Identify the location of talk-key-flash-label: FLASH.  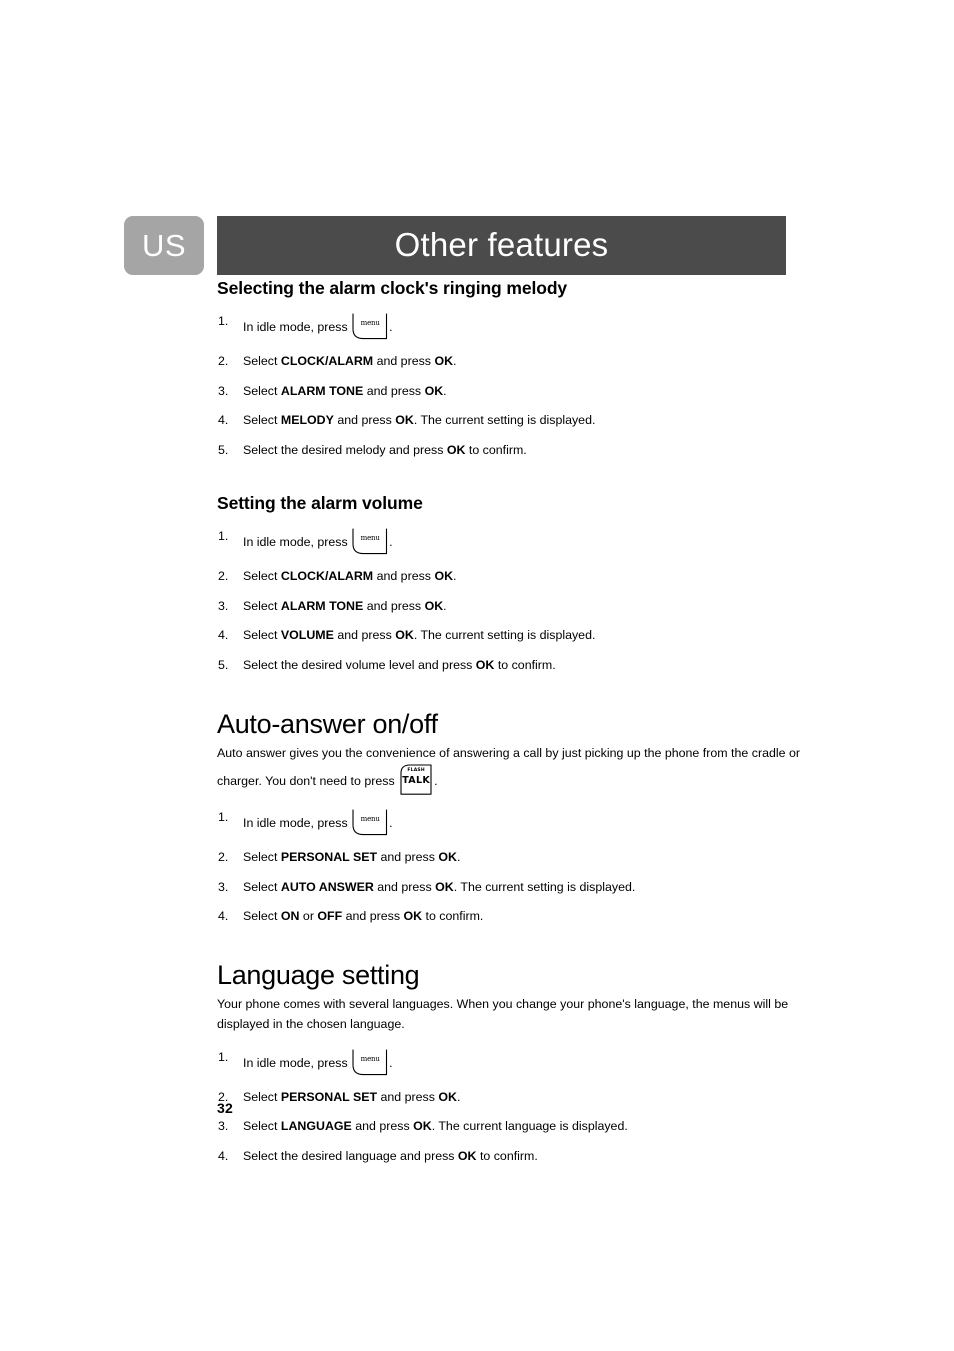
(416, 770).